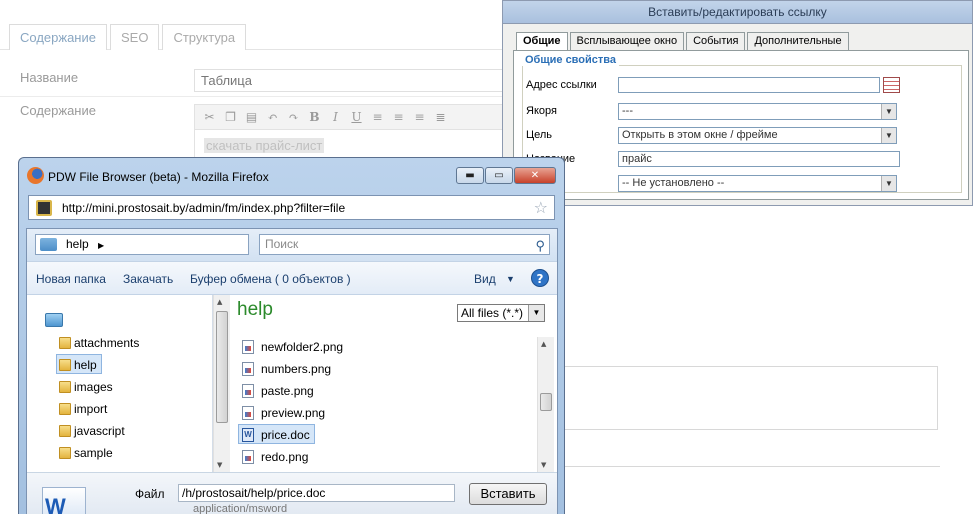  I want to click on align-right-icon: ≡, so click(419, 117).